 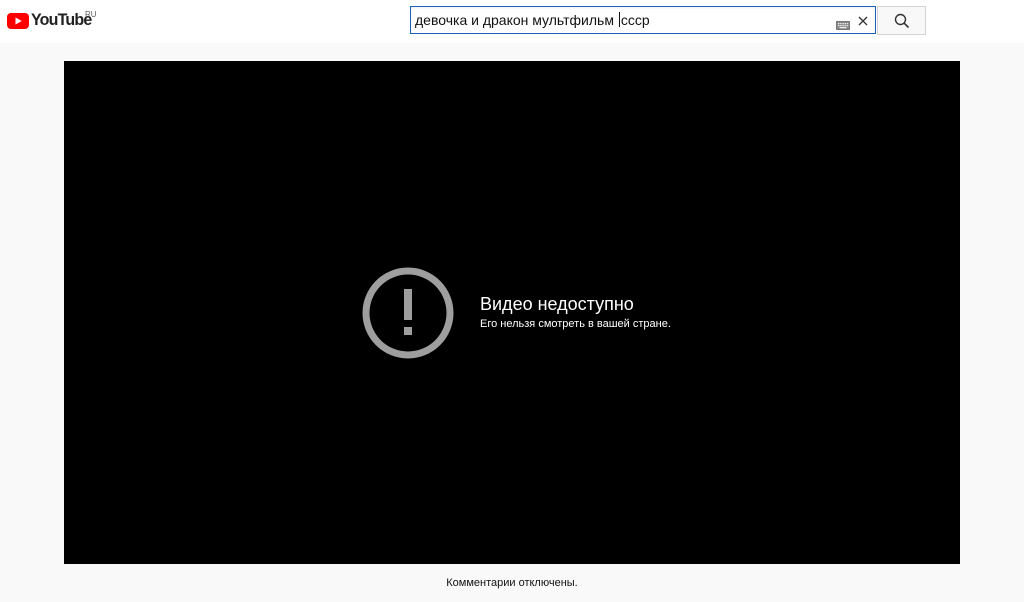 I want to click on logo-text: YouTube, so click(x=61, y=20).